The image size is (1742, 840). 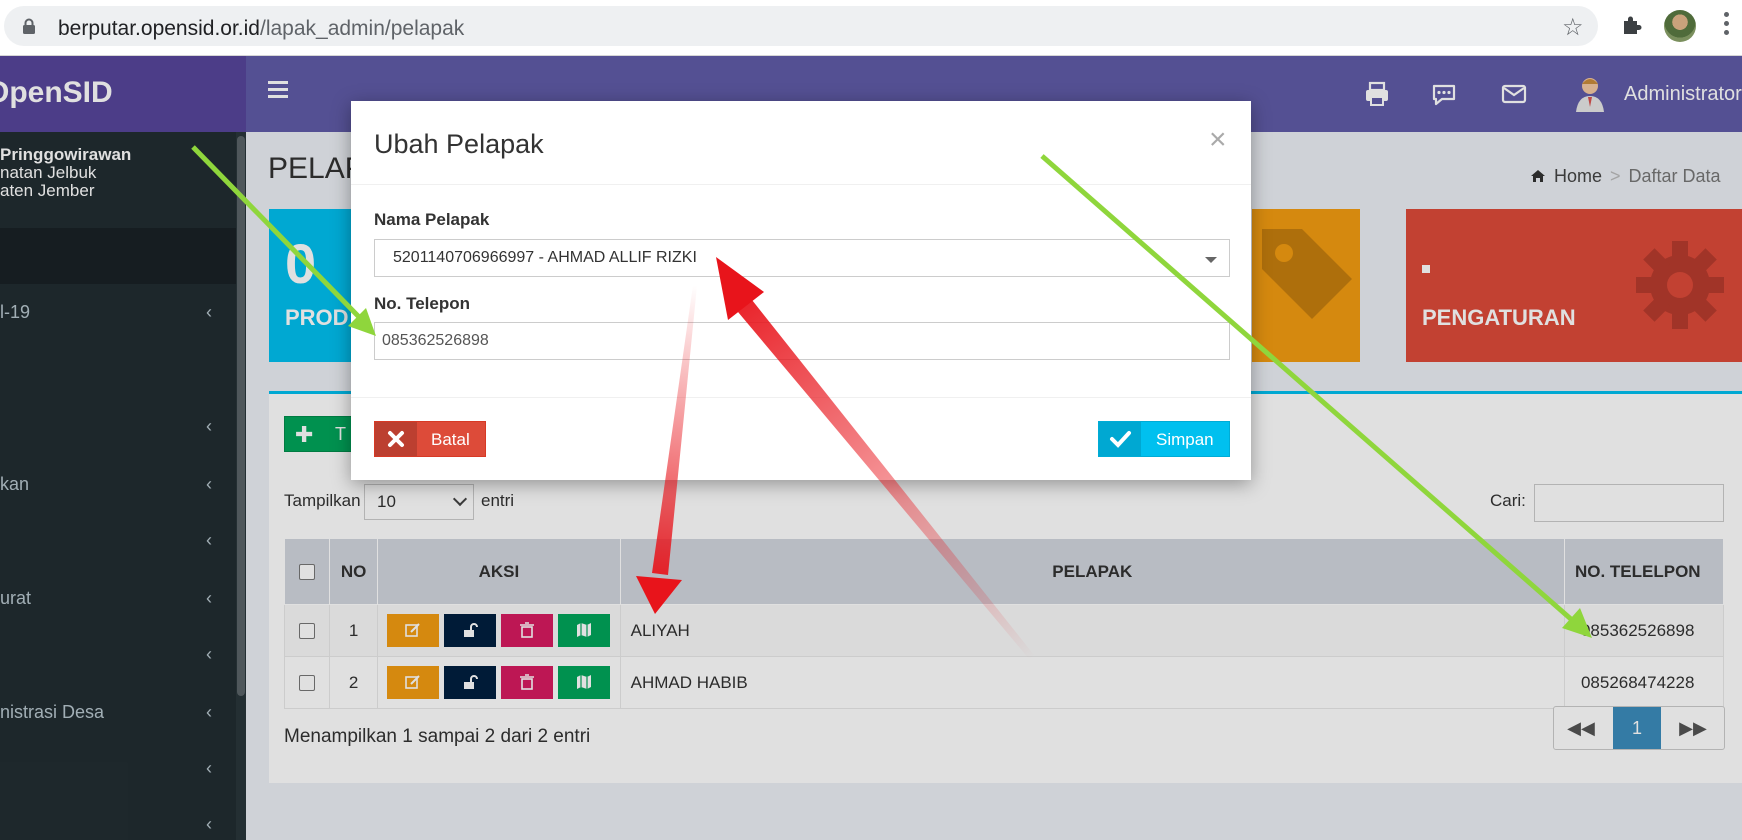 What do you see at coordinates (1680, 26) in the screenshot?
I see `profile-avatar` at bounding box center [1680, 26].